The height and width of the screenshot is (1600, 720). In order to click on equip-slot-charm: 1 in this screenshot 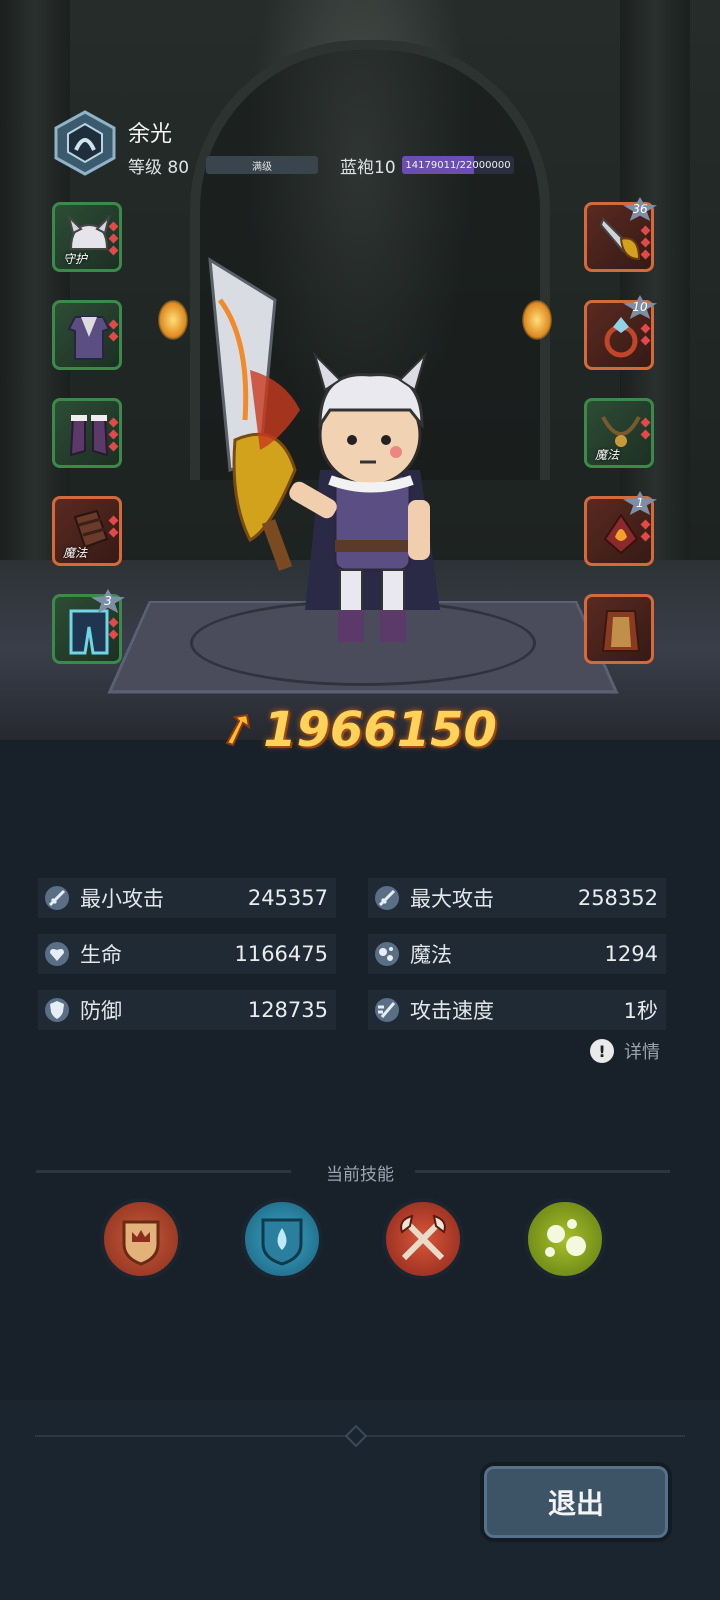, I will do `click(620, 528)`.